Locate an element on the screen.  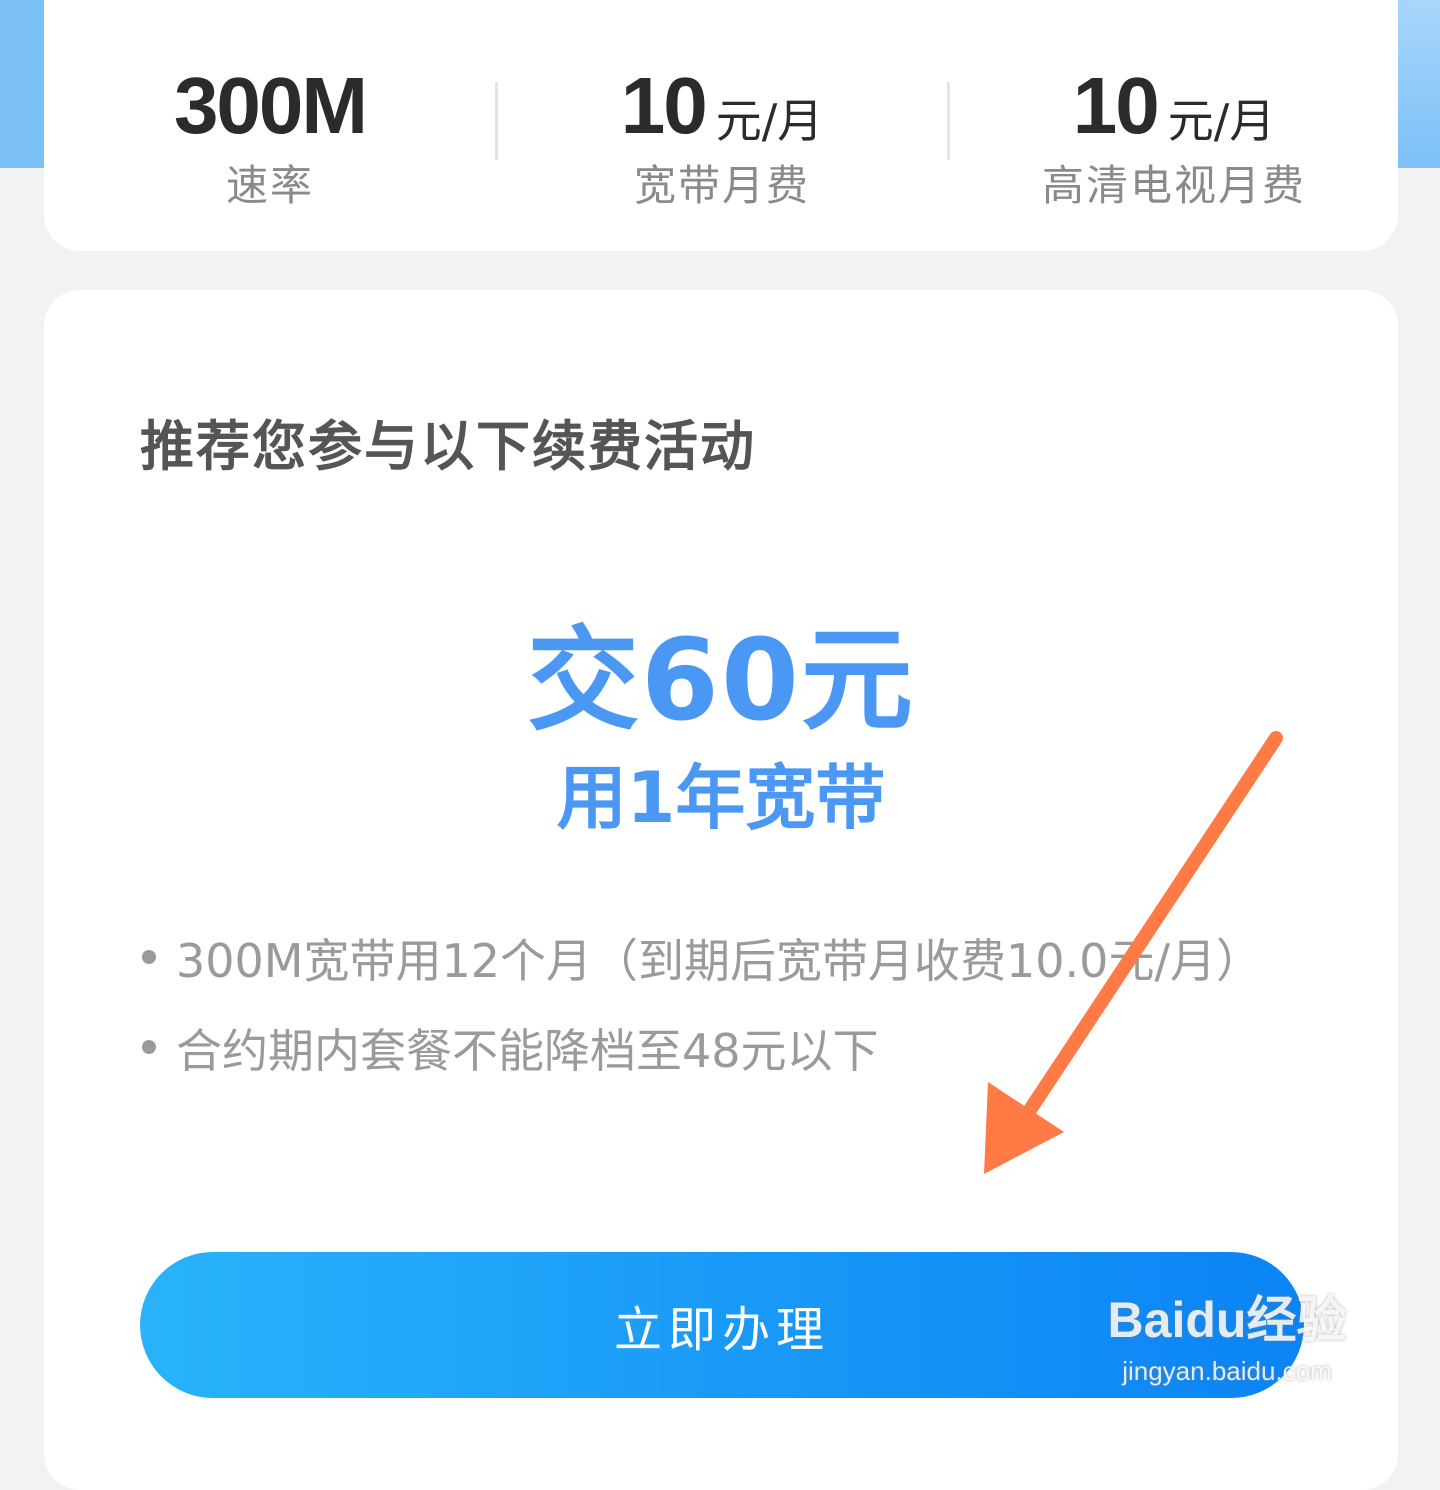
stat-speed-label: 速率 is located at coordinates (269, 185).